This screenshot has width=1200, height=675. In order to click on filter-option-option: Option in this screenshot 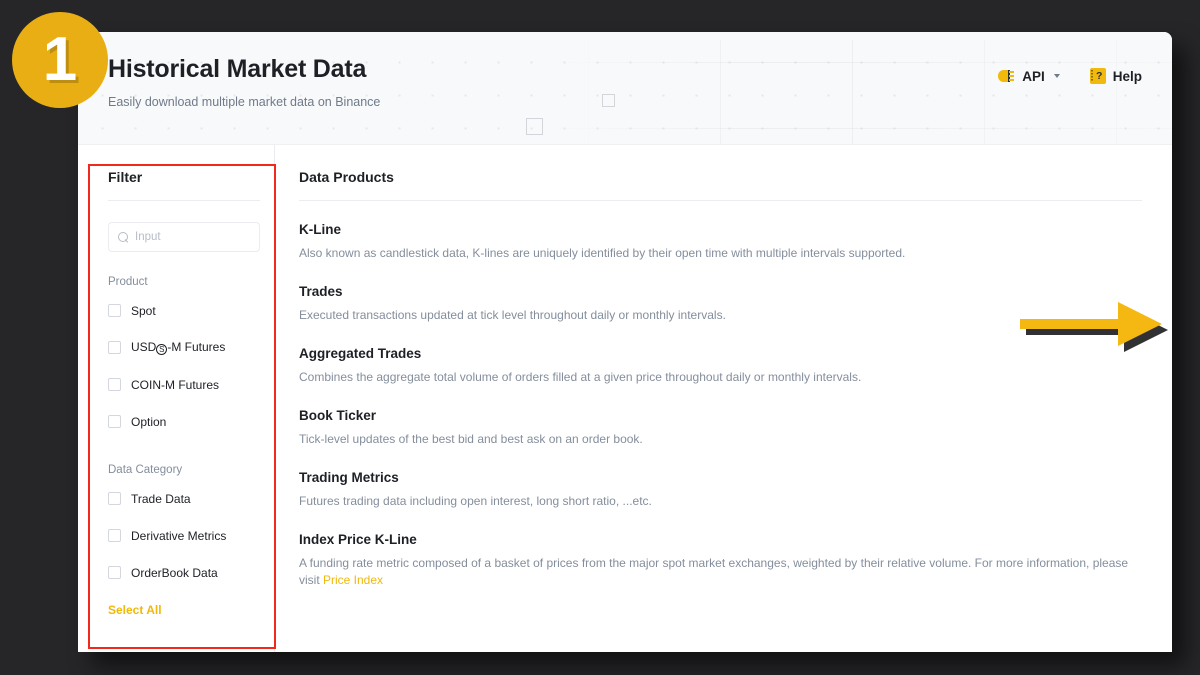, I will do `click(191, 421)`.